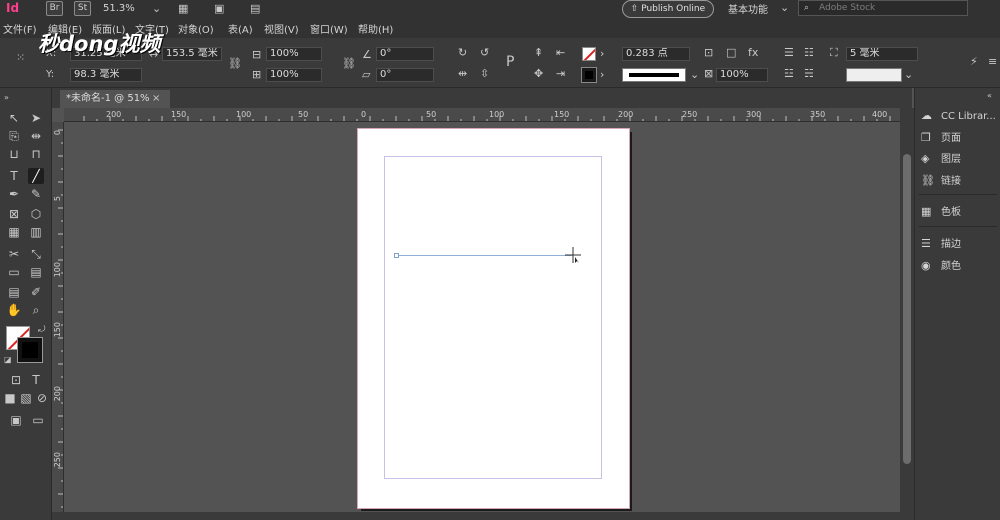 This screenshot has height=520, width=1000. I want to click on scrollbar-thumb, so click(907, 309).